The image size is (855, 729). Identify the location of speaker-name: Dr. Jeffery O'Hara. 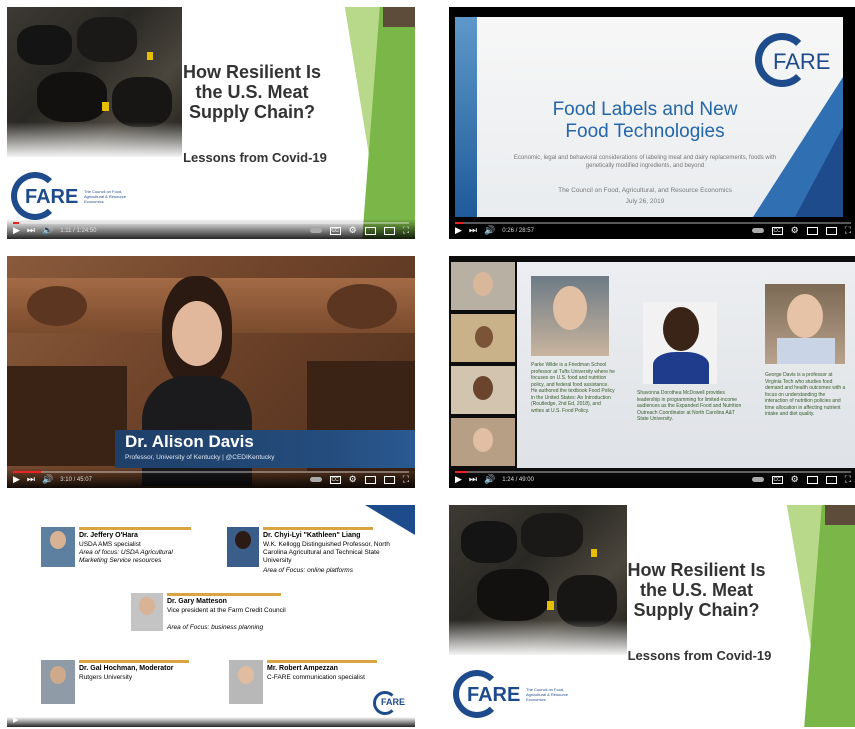
(108, 535).